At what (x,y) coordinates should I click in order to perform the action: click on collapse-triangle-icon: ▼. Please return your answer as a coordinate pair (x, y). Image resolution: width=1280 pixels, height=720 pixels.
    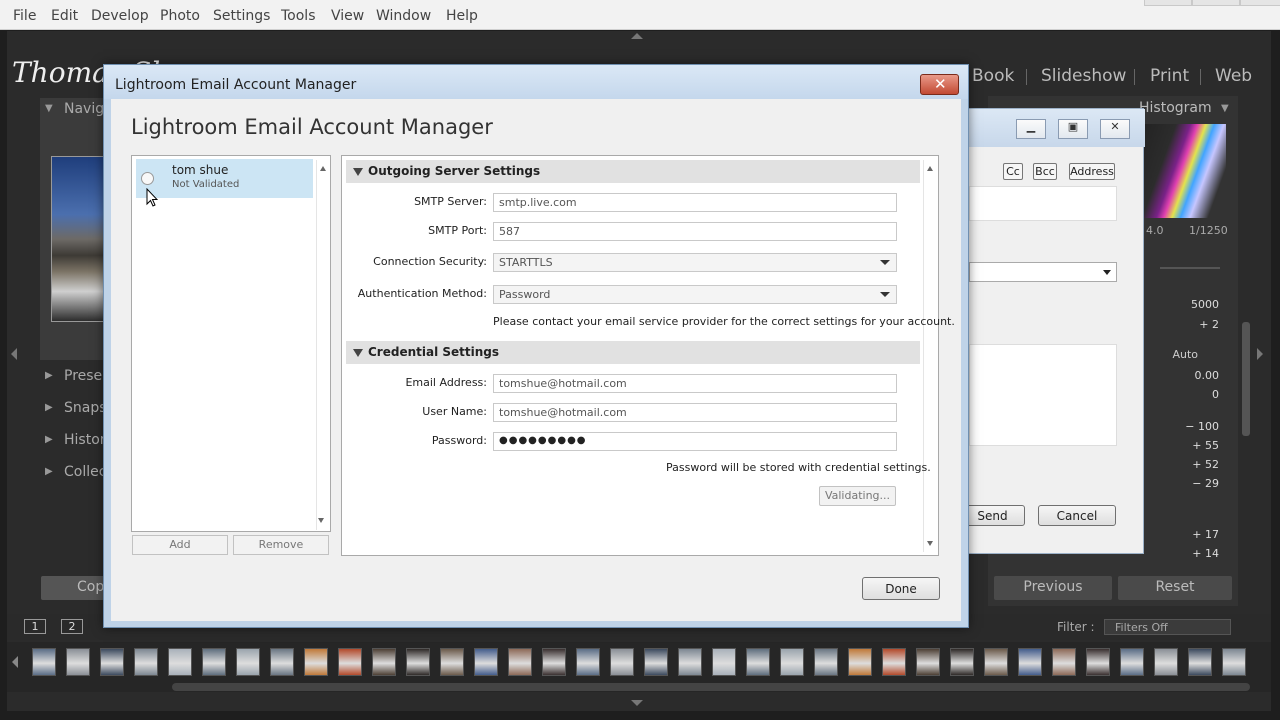
    Looking at the image, I should click on (49, 108).